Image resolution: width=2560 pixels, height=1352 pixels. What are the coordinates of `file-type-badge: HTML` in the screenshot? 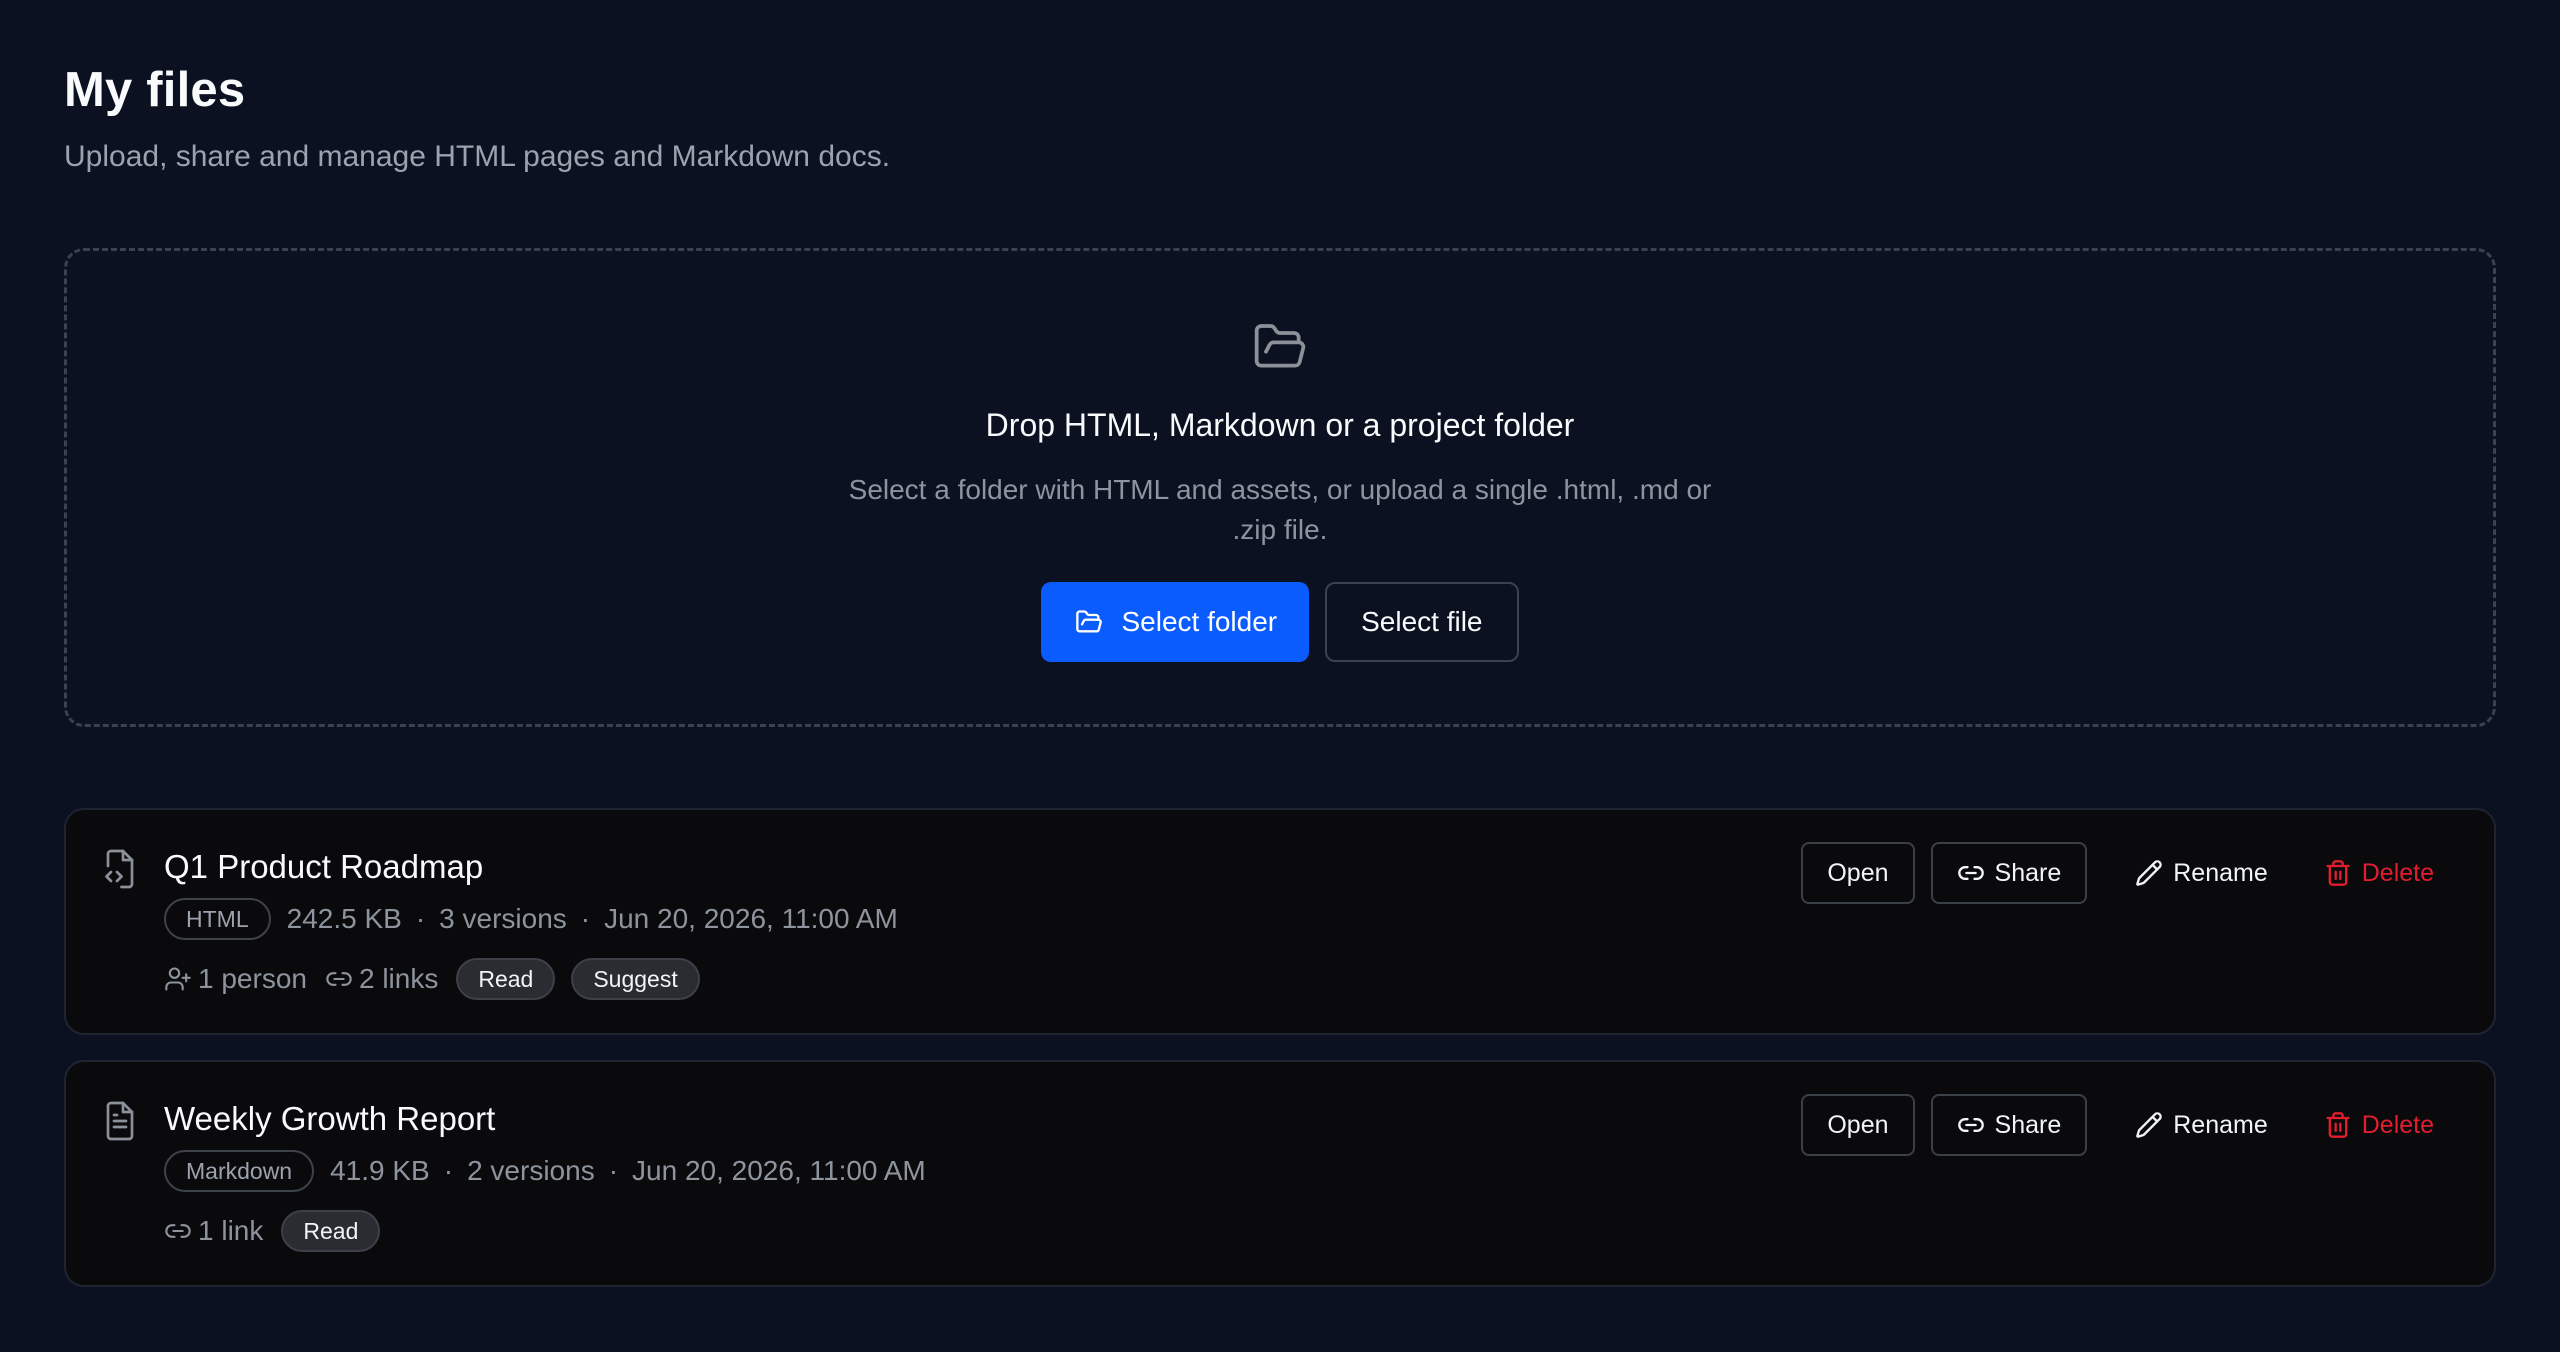 It's located at (217, 919).